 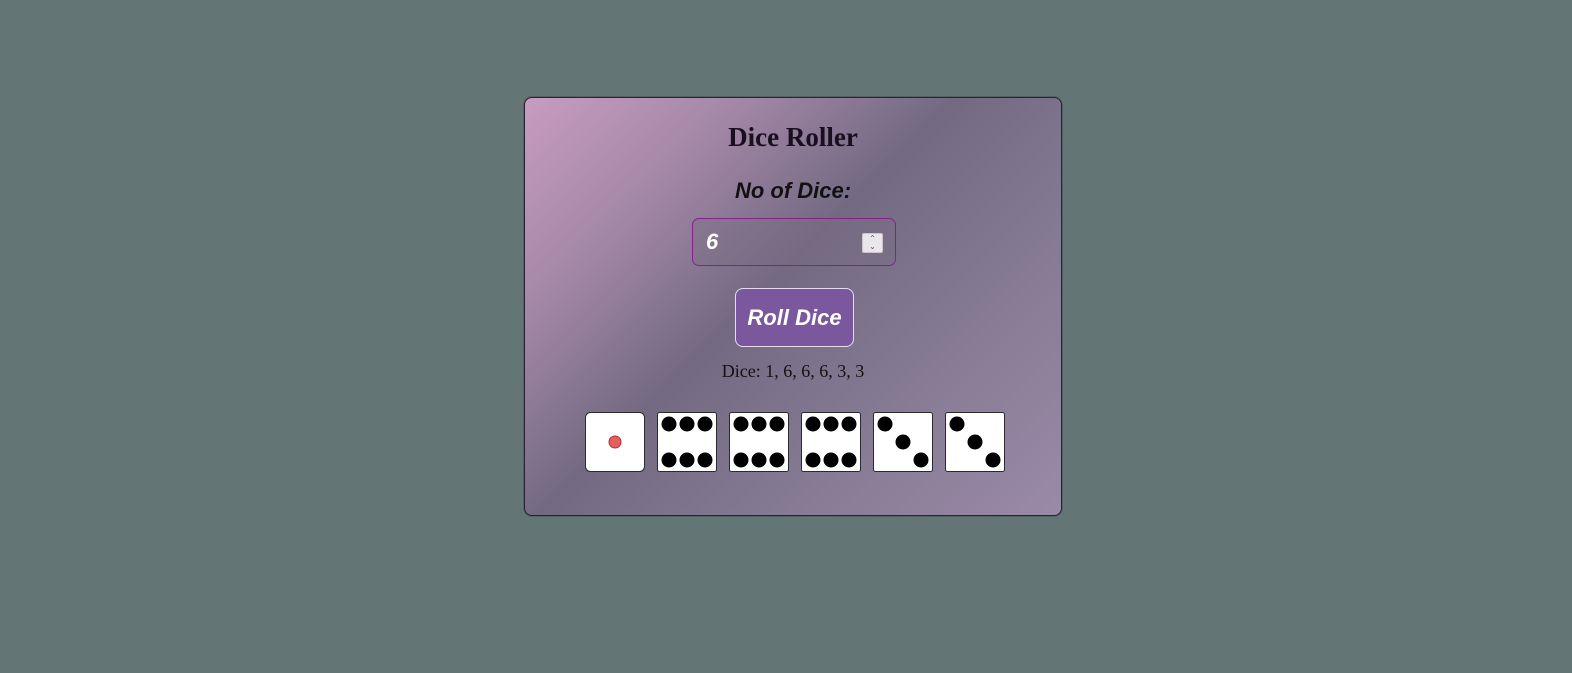 What do you see at coordinates (793, 137) in the screenshot?
I see `page-title: Dice Roller` at bounding box center [793, 137].